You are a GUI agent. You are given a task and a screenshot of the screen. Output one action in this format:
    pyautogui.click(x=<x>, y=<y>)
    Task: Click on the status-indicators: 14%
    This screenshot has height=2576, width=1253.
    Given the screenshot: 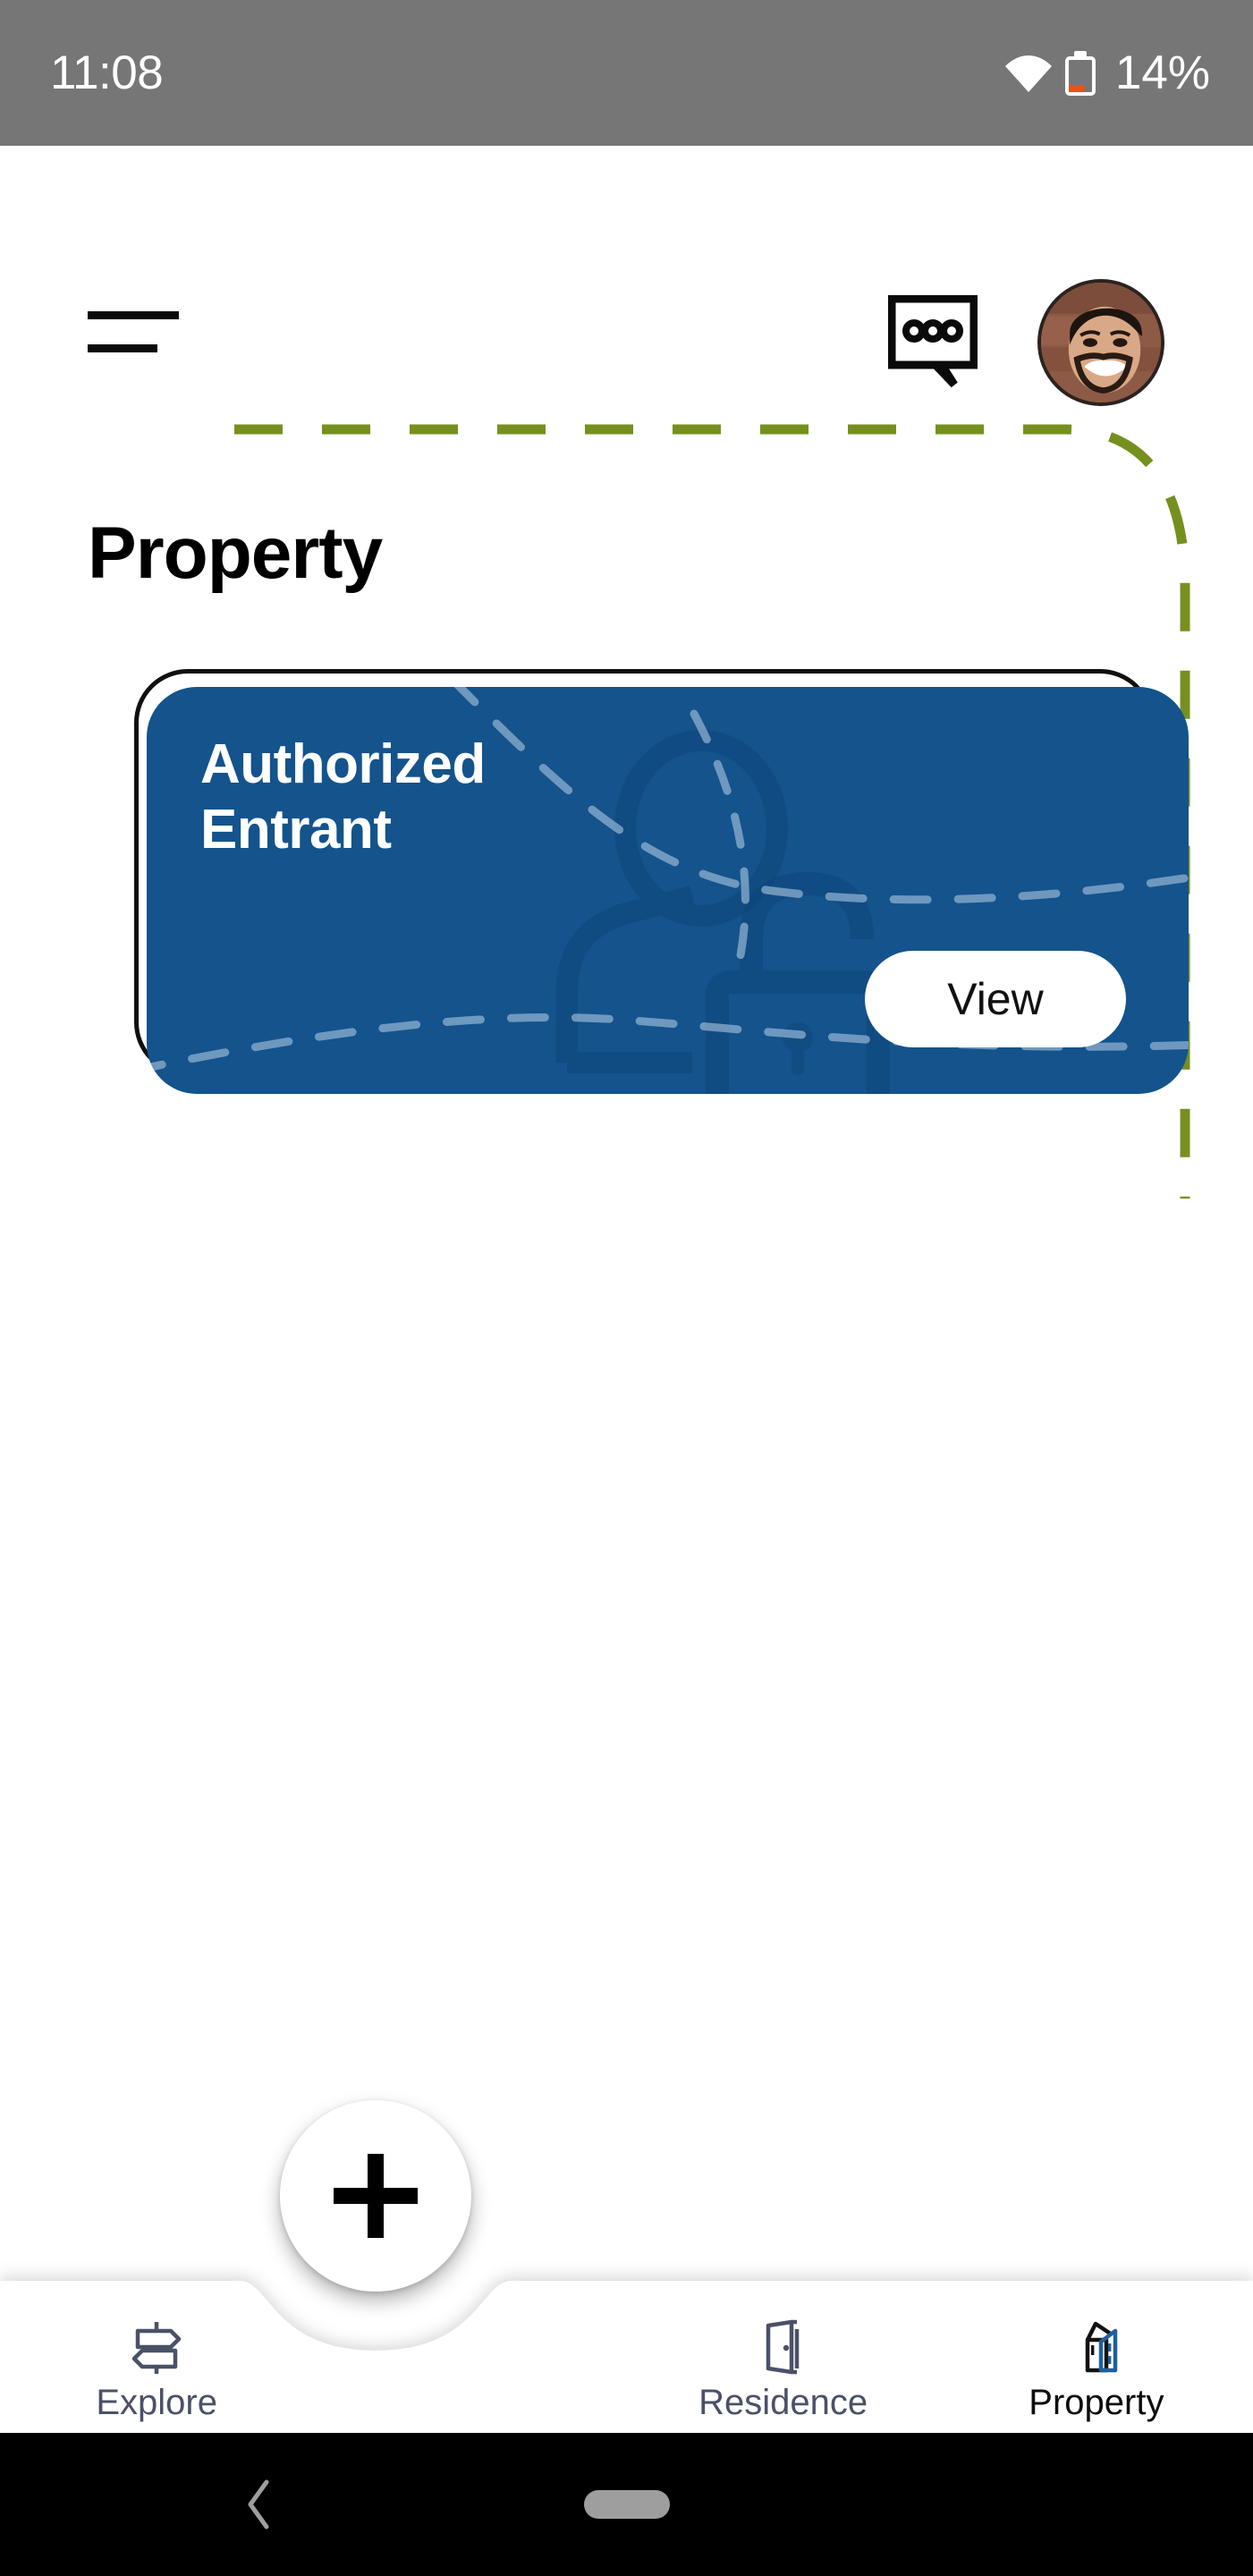 What is the action you would take?
    pyautogui.click(x=1107, y=73)
    